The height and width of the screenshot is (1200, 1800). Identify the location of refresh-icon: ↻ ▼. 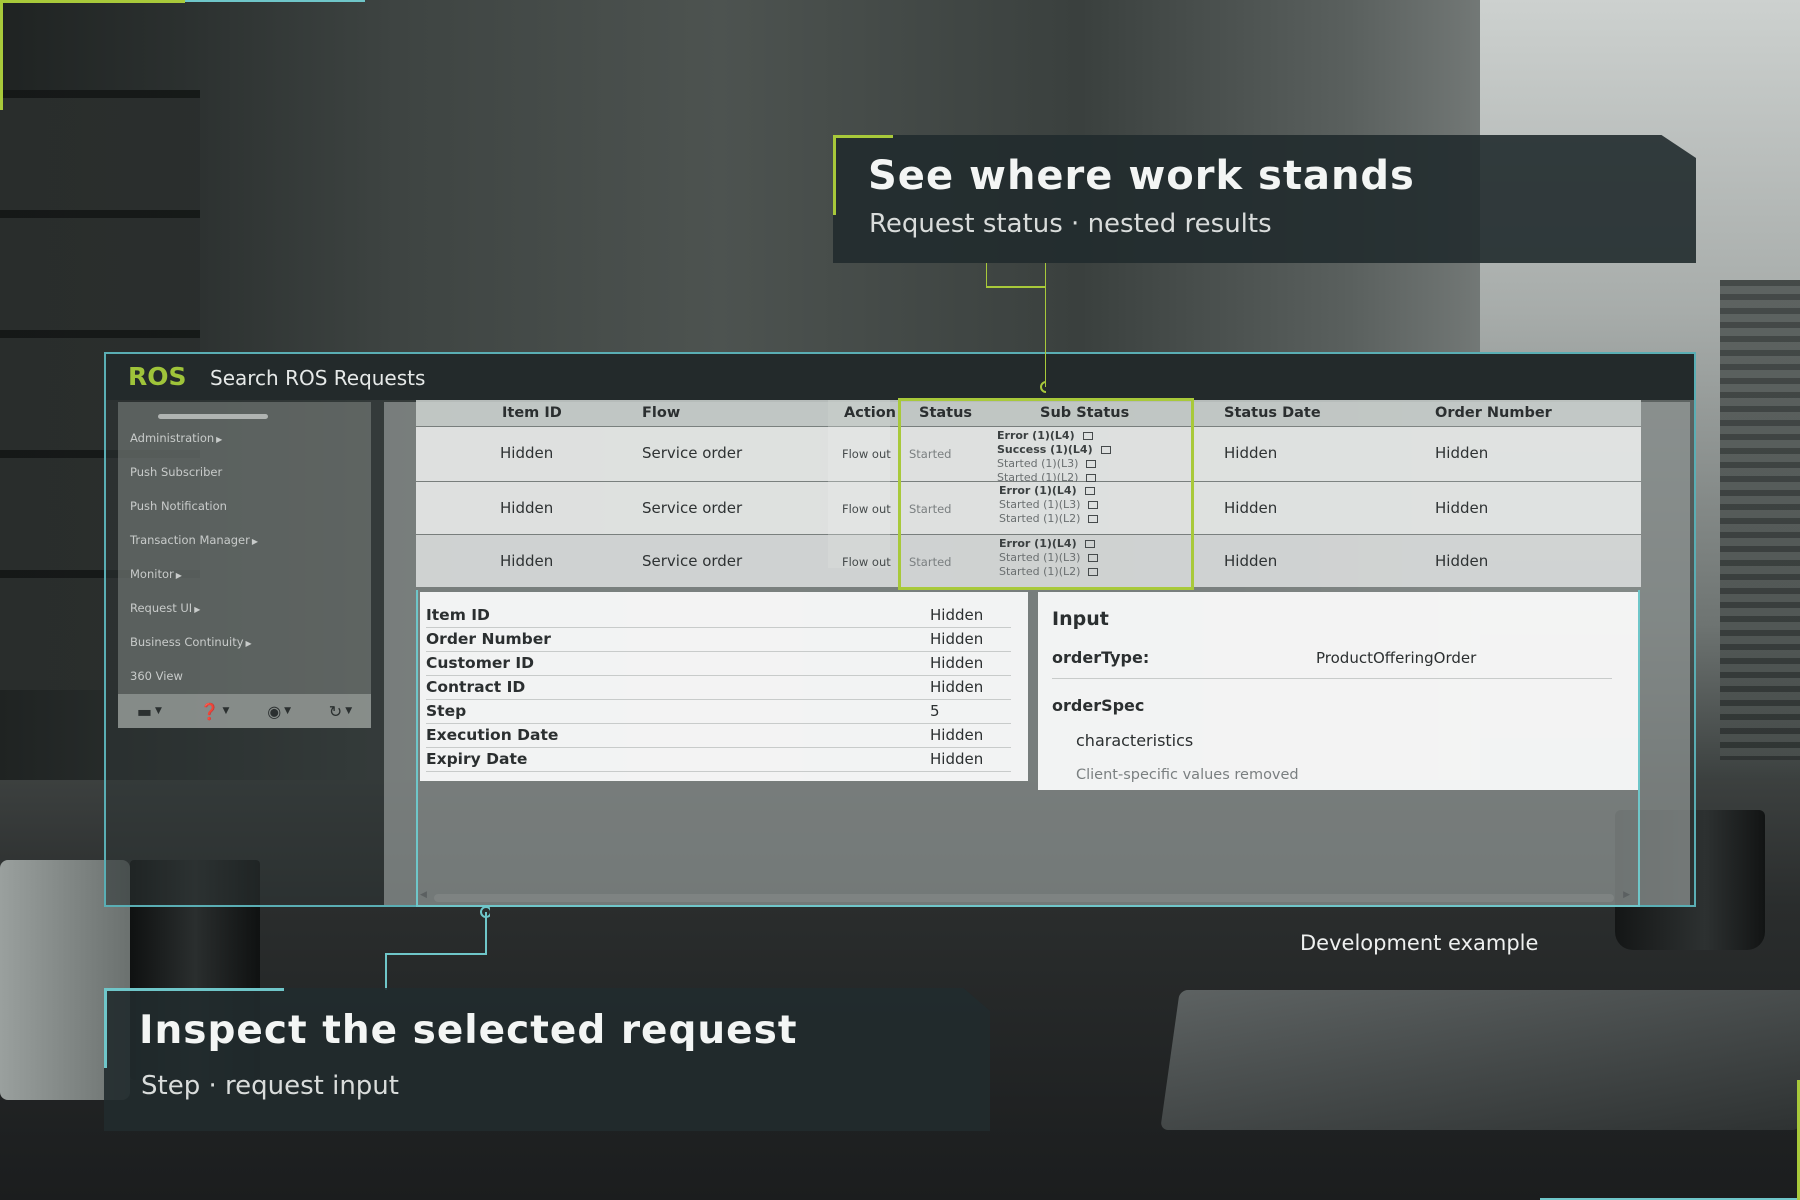
(340, 711).